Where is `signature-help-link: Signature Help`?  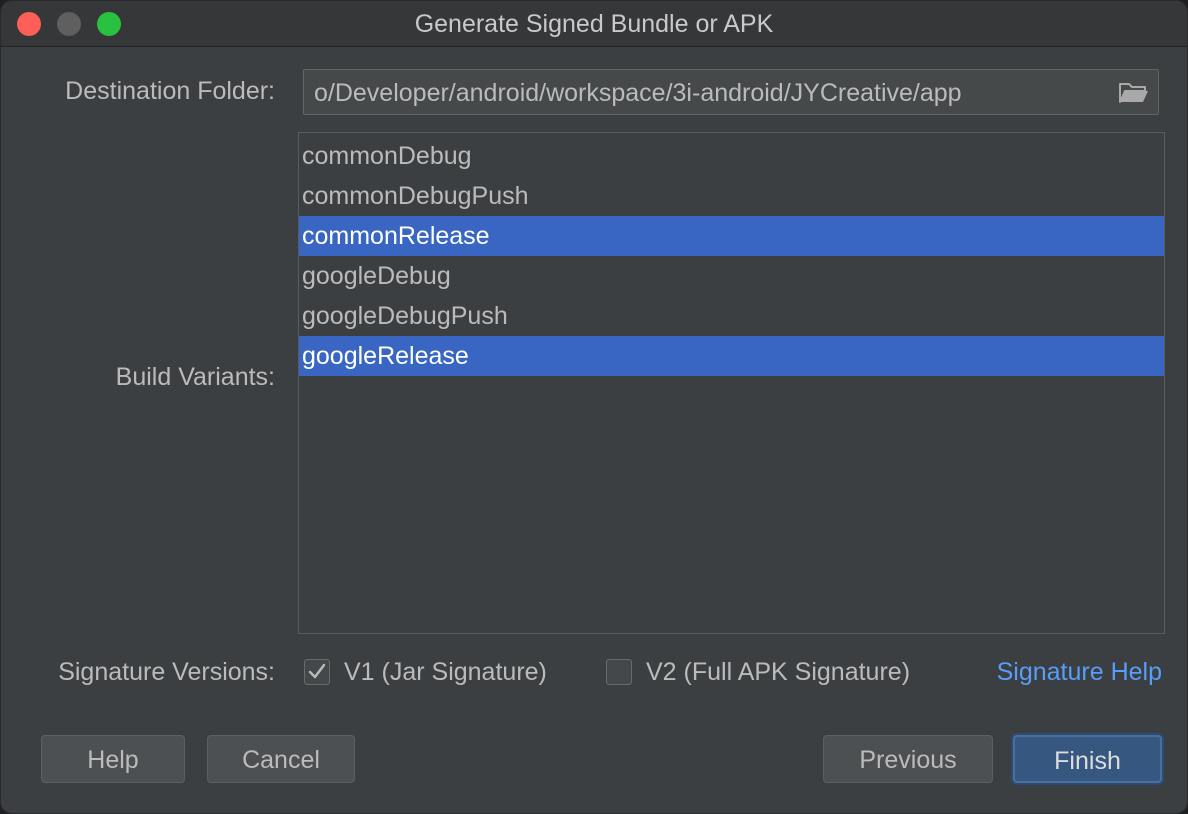
signature-help-link: Signature Help is located at coordinates (1079, 672).